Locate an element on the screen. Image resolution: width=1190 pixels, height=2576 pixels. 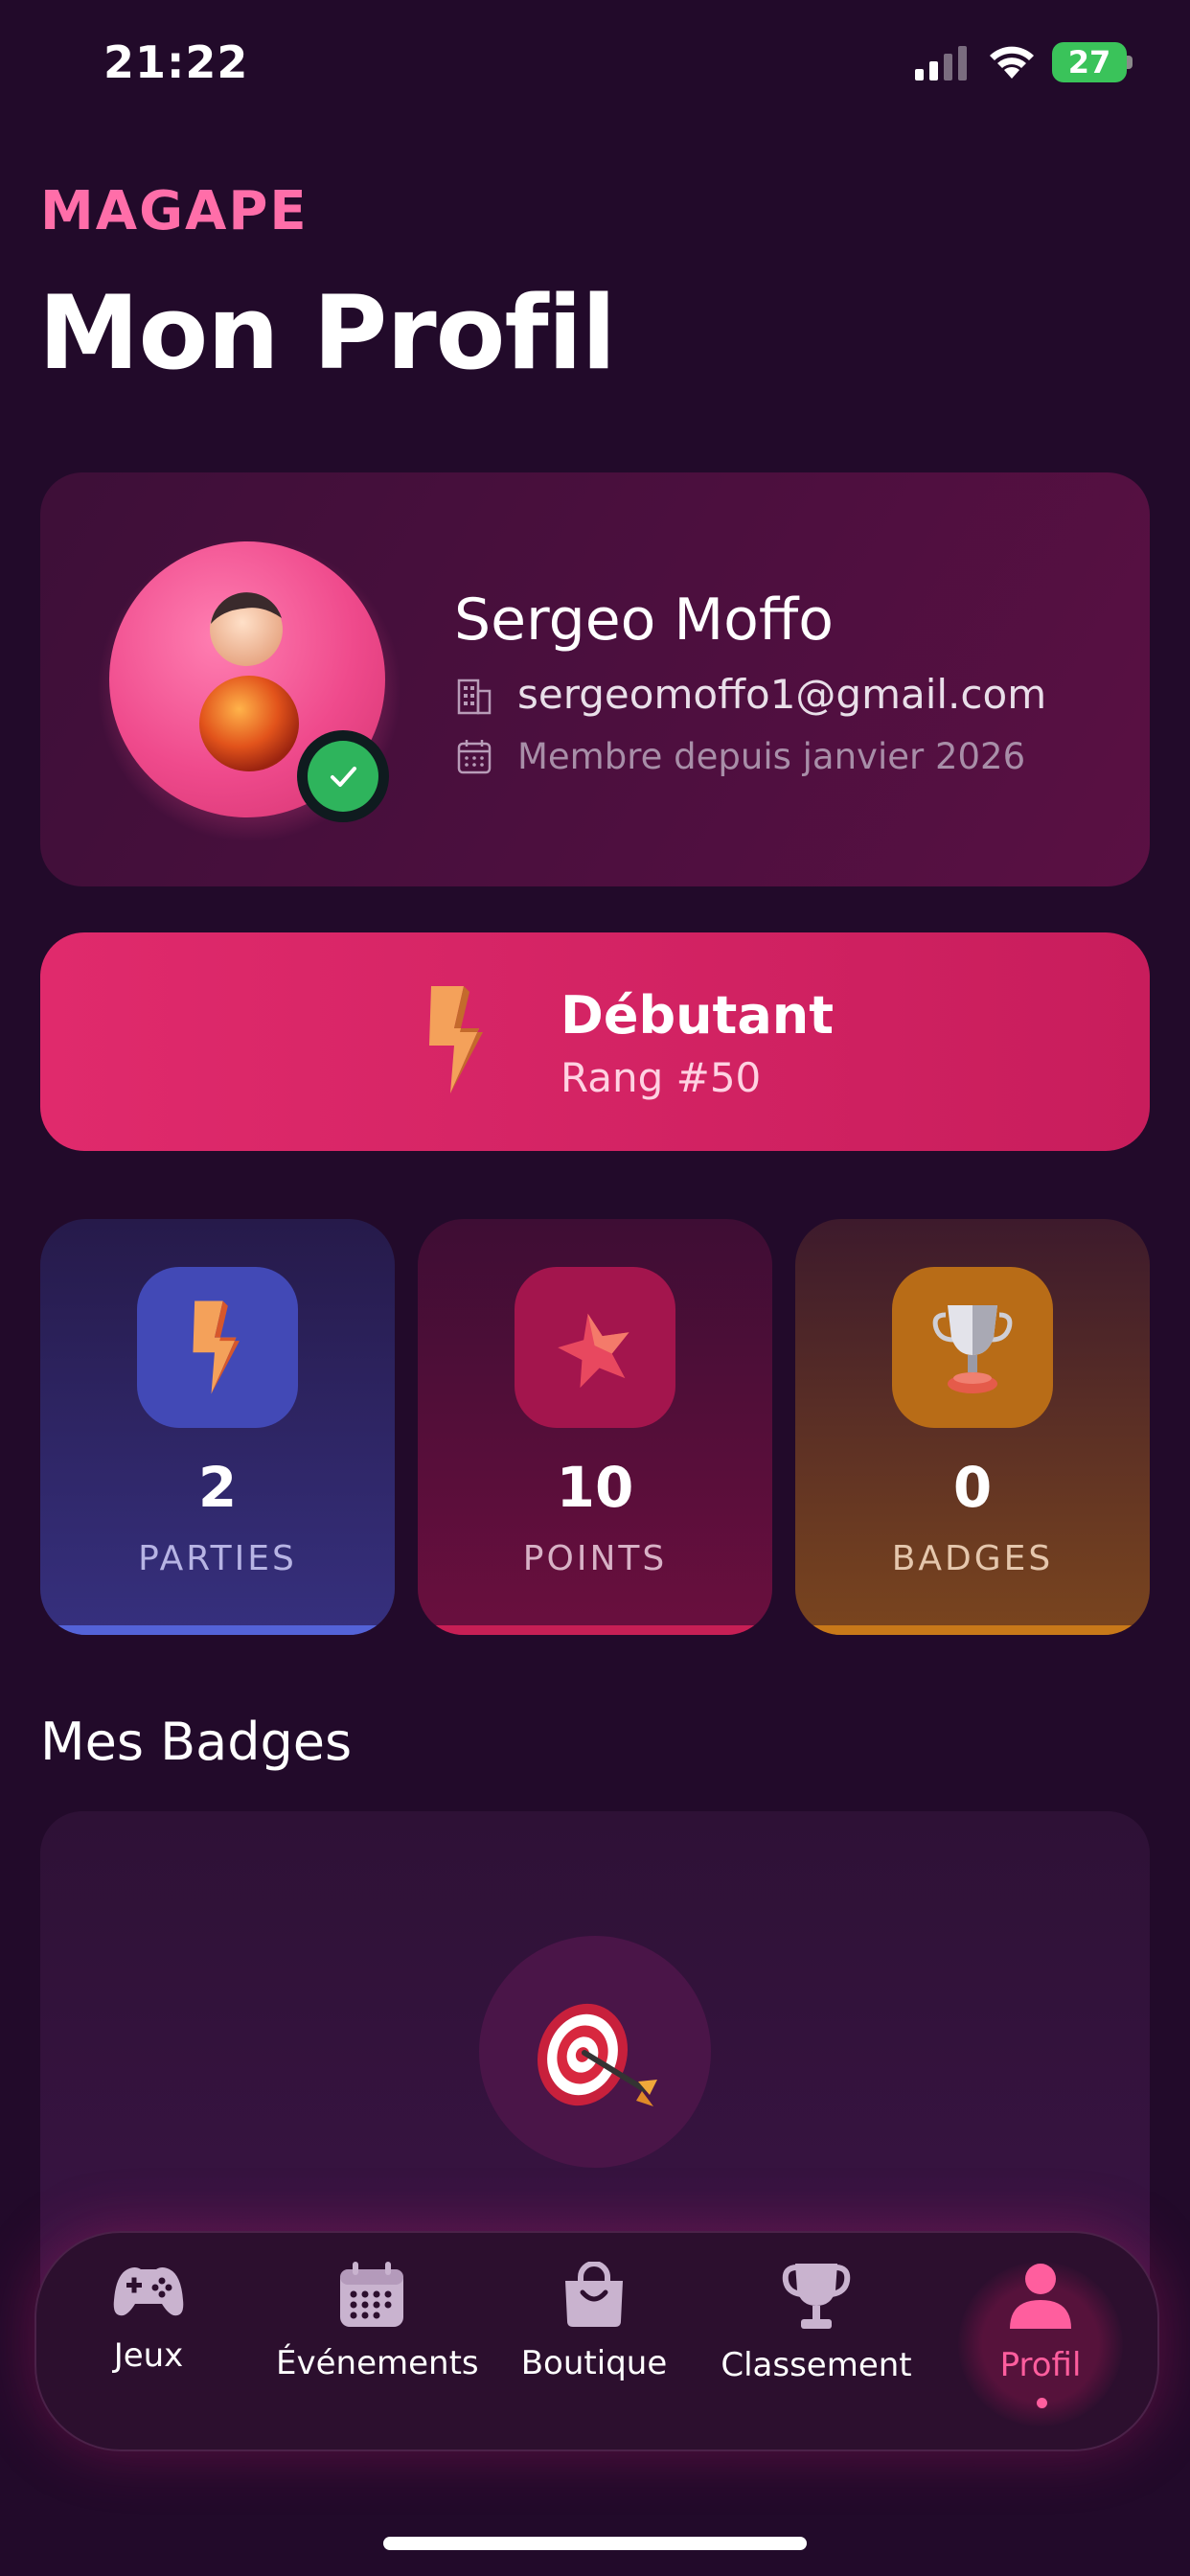
cellular-signal-icon is located at coordinates (941, 63).